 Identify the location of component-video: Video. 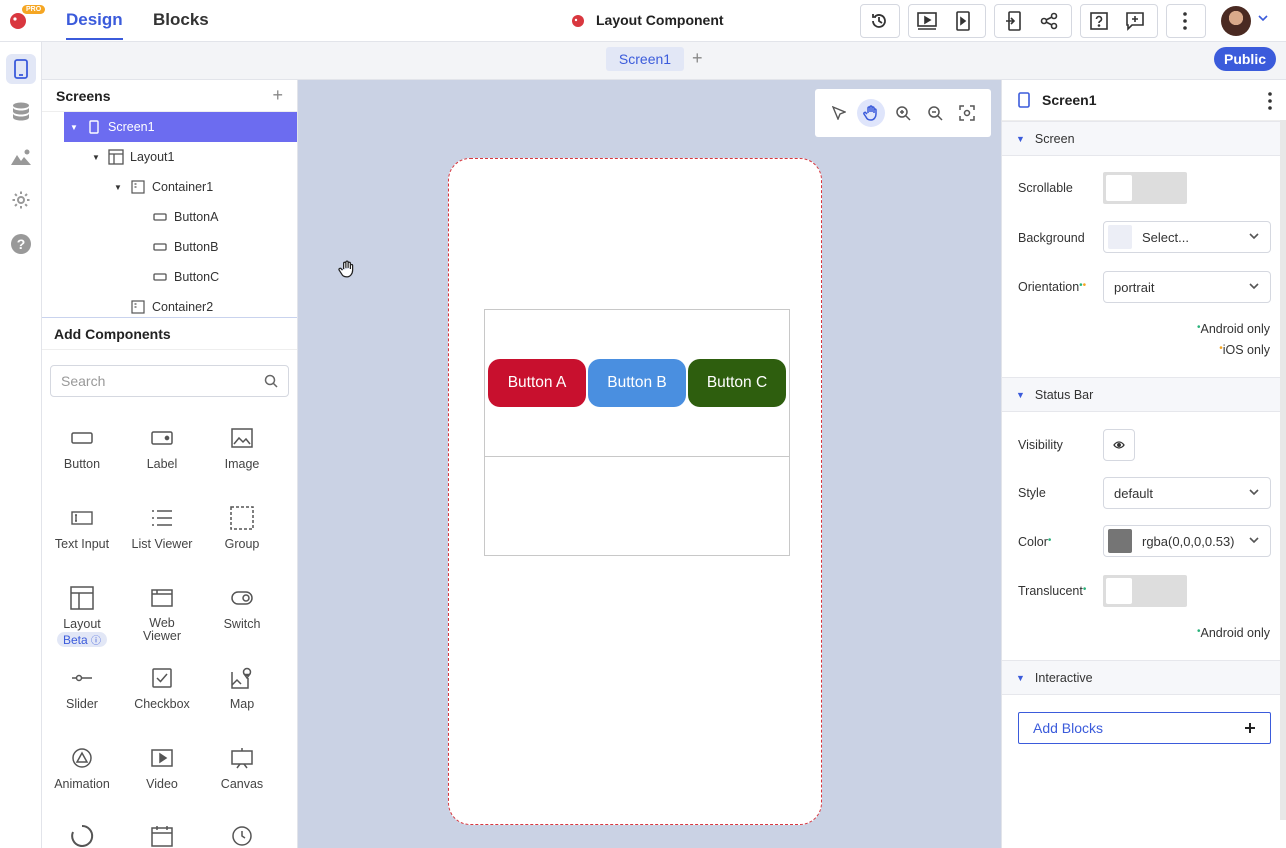
(162, 768).